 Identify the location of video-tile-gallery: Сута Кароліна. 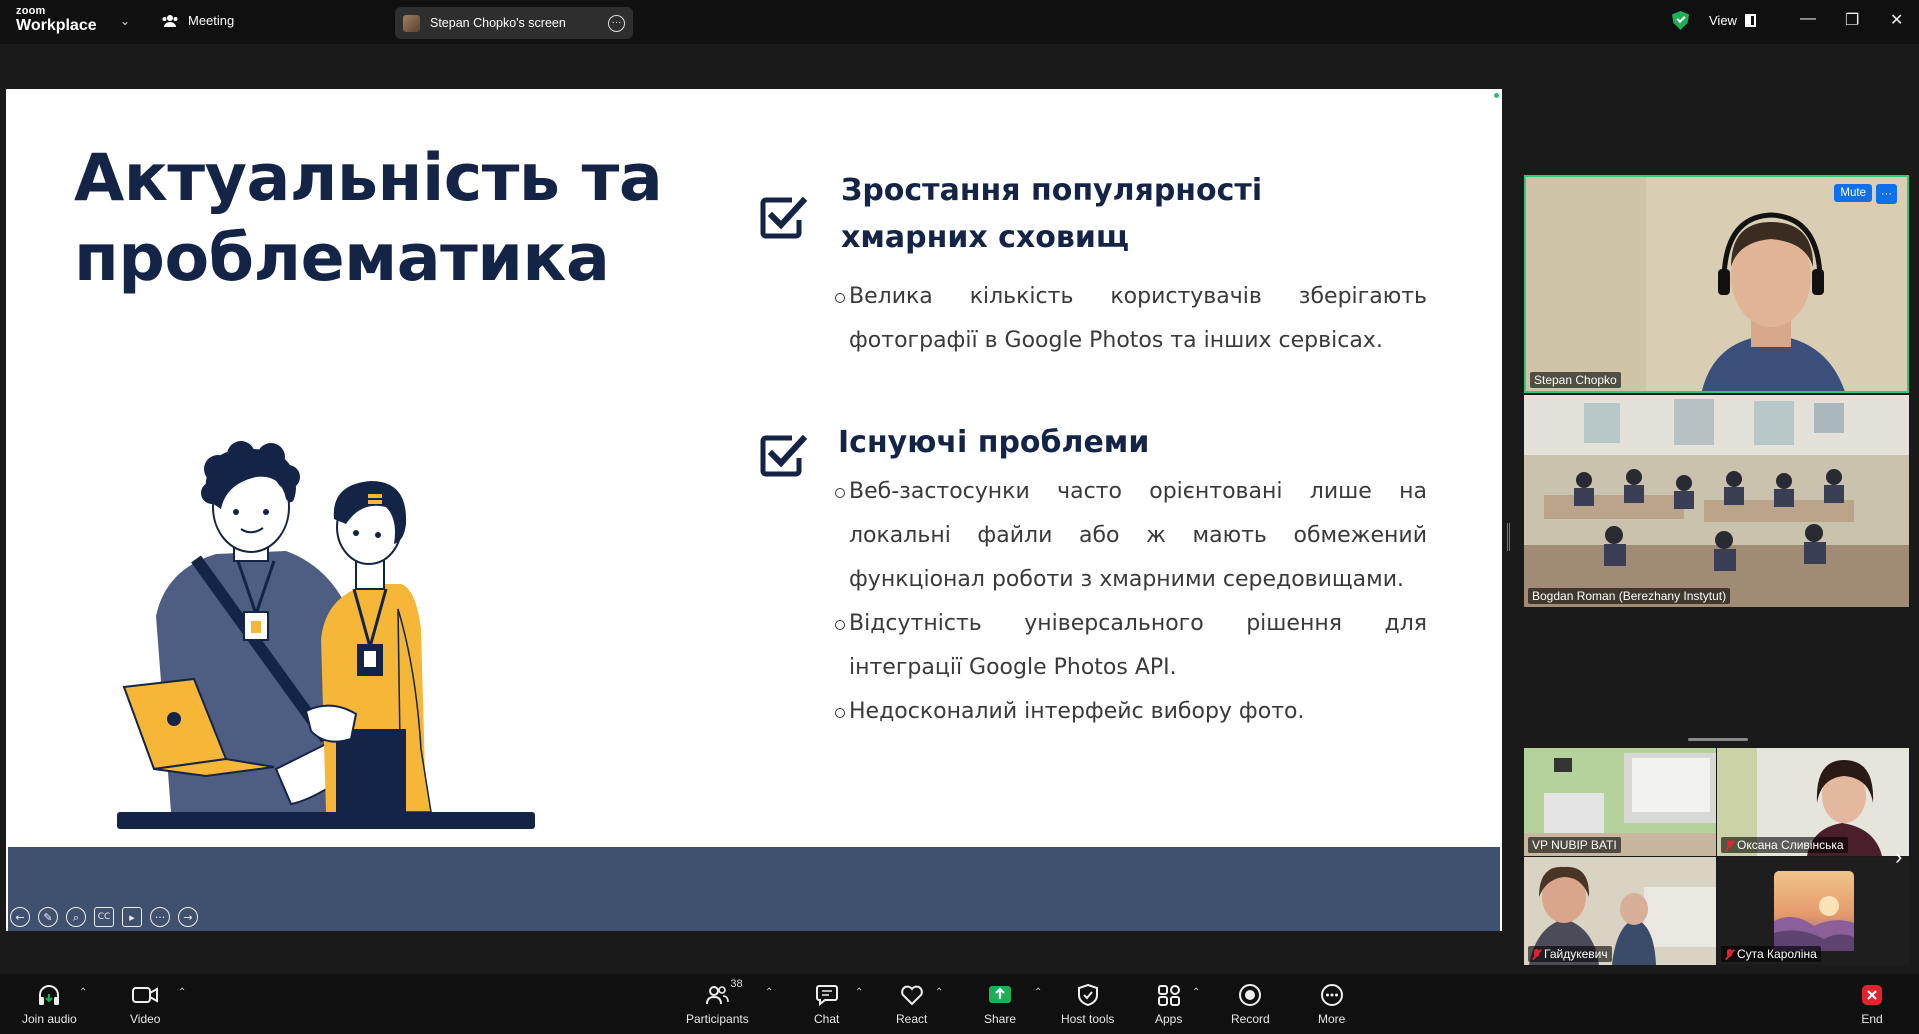
(1813, 911).